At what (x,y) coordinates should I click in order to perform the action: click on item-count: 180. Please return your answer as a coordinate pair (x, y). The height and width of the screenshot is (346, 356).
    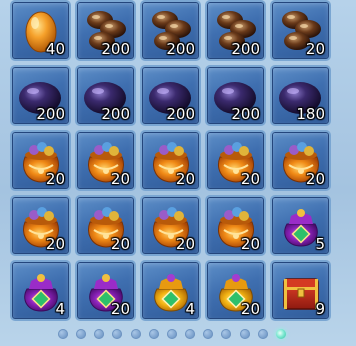
    Looking at the image, I should click on (310, 114).